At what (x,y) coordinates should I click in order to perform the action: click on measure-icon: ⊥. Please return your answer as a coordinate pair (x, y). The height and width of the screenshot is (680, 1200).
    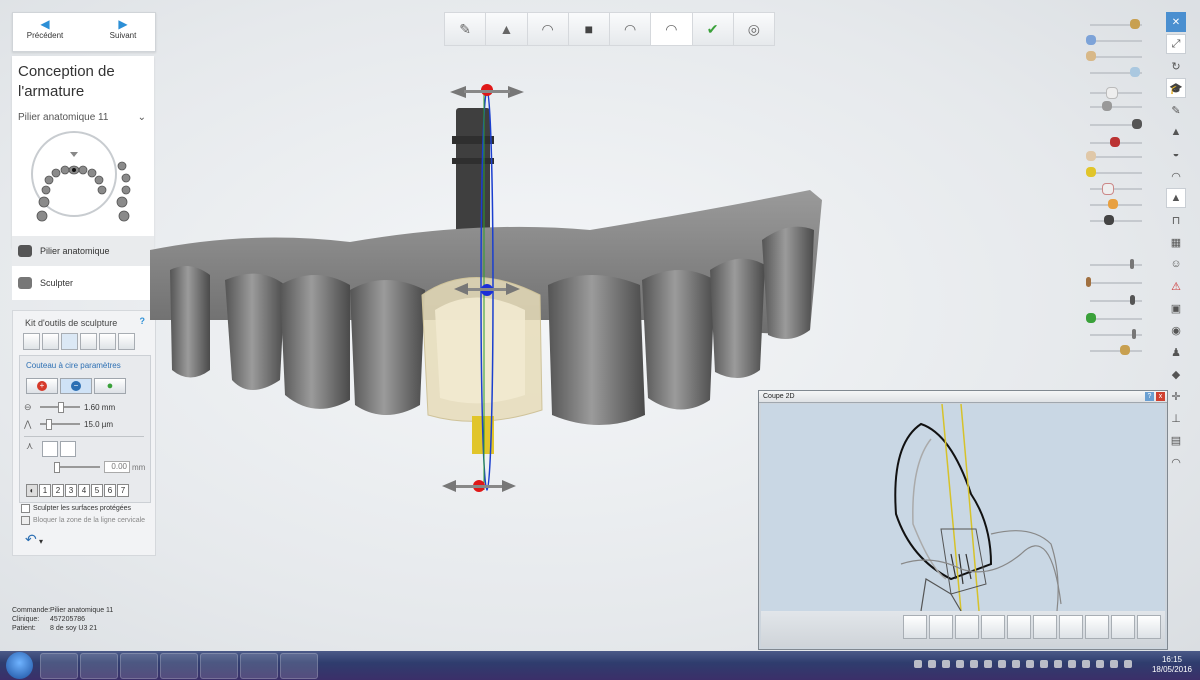
    Looking at the image, I should click on (1176, 418).